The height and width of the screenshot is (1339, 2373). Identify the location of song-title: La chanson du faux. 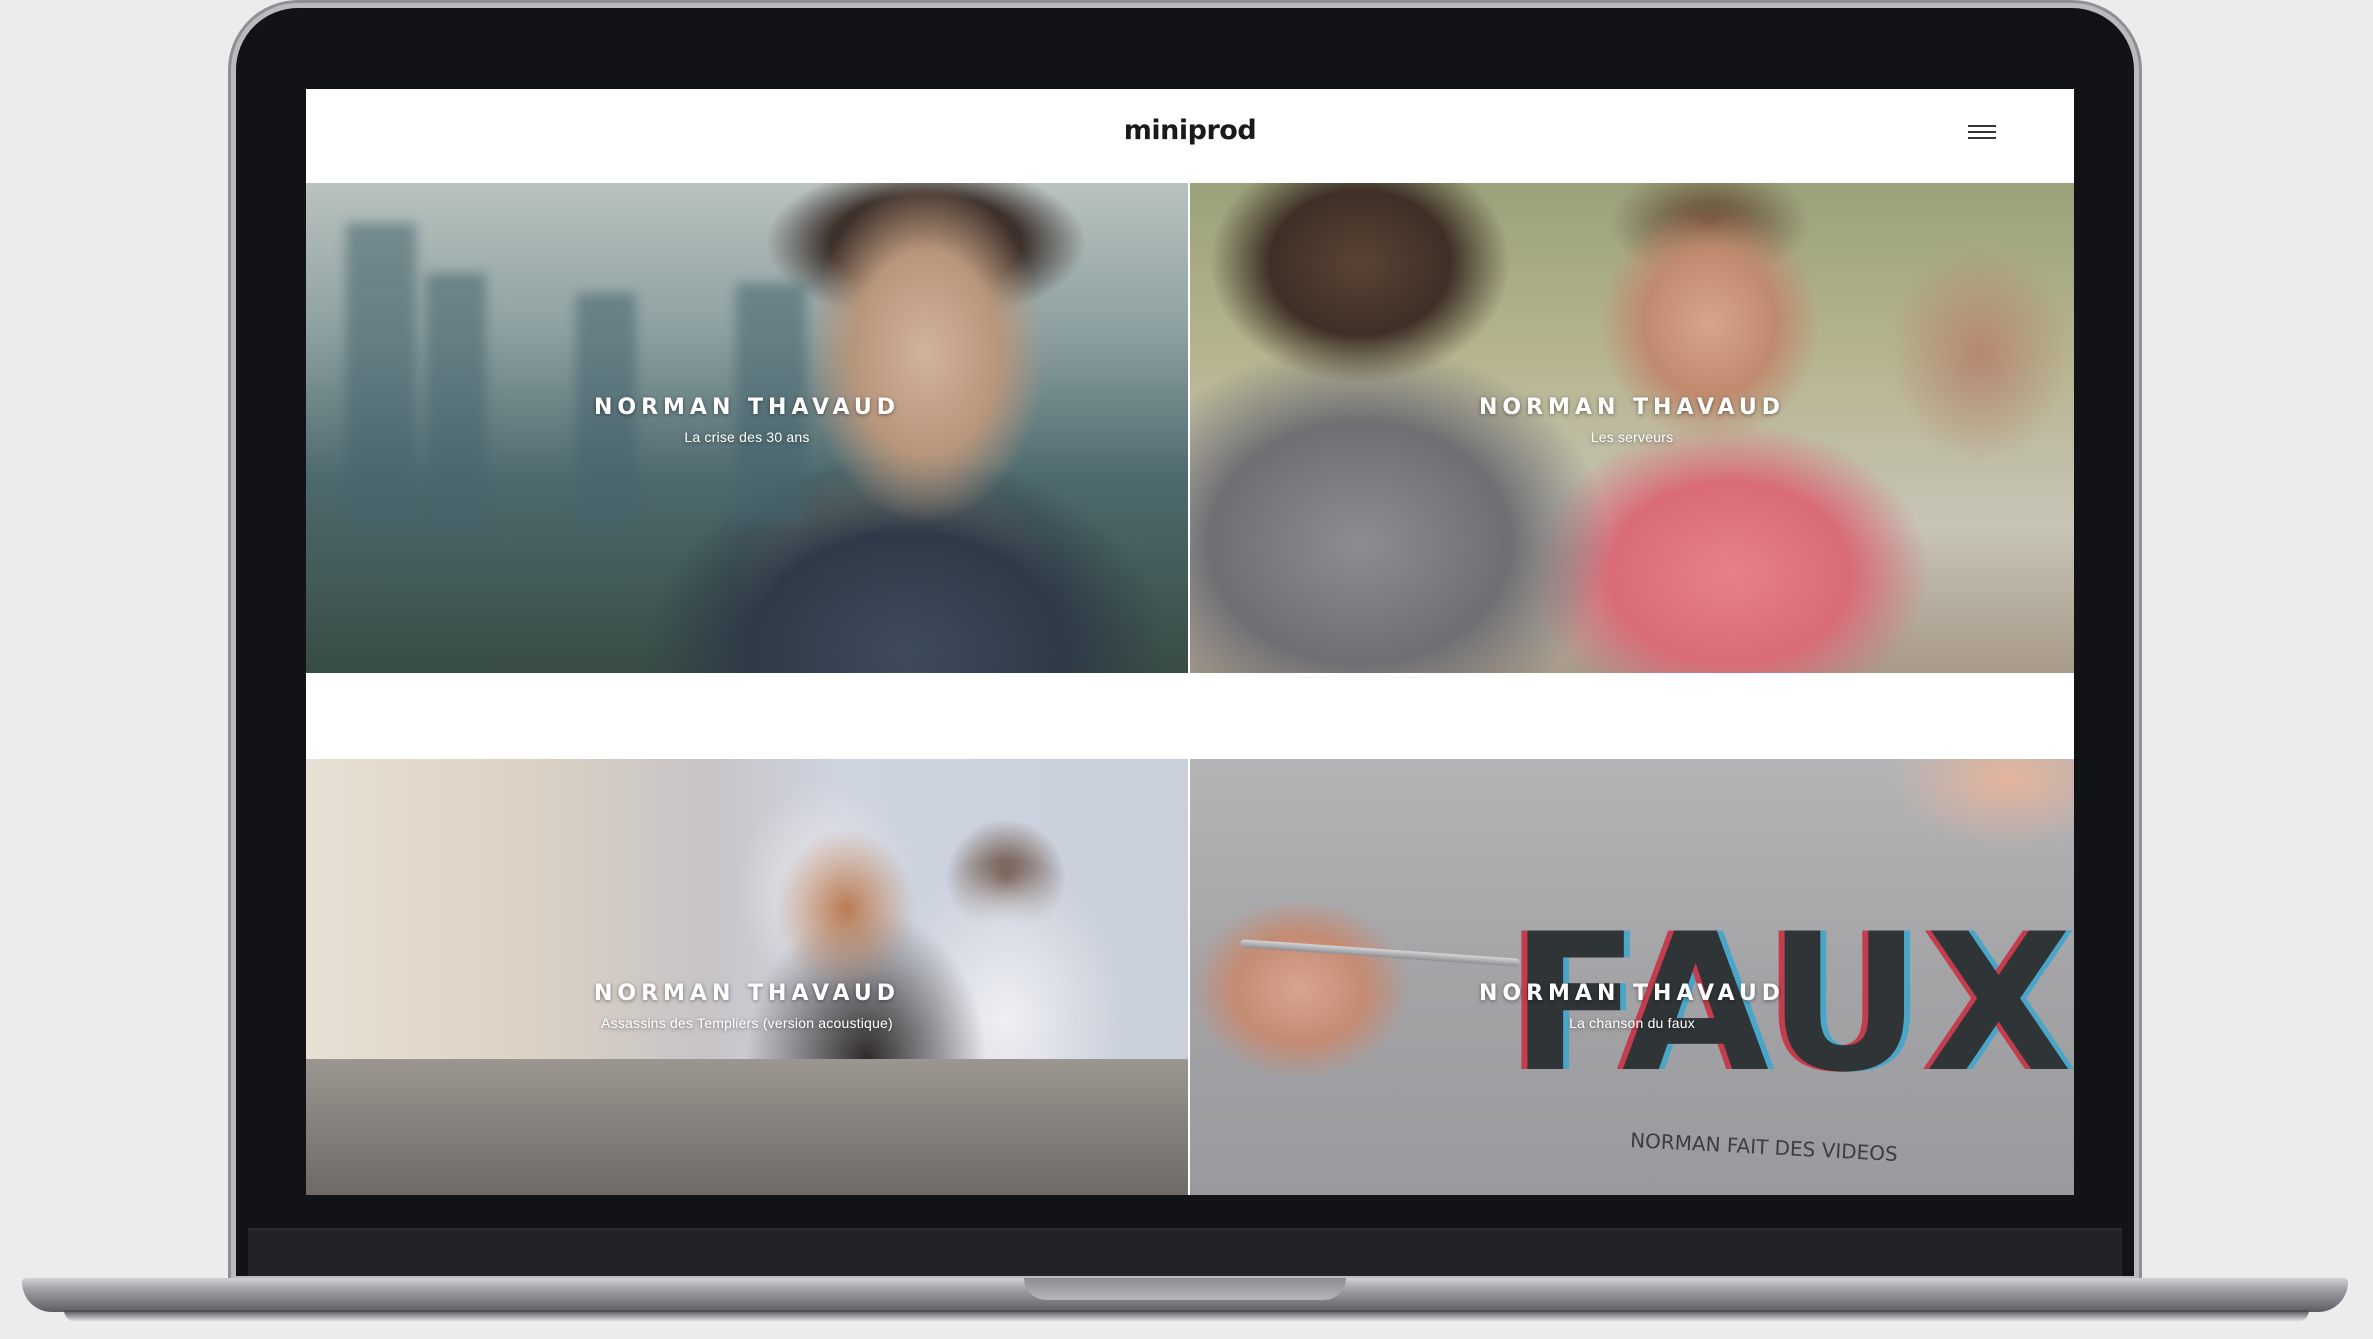
(1632, 1023).